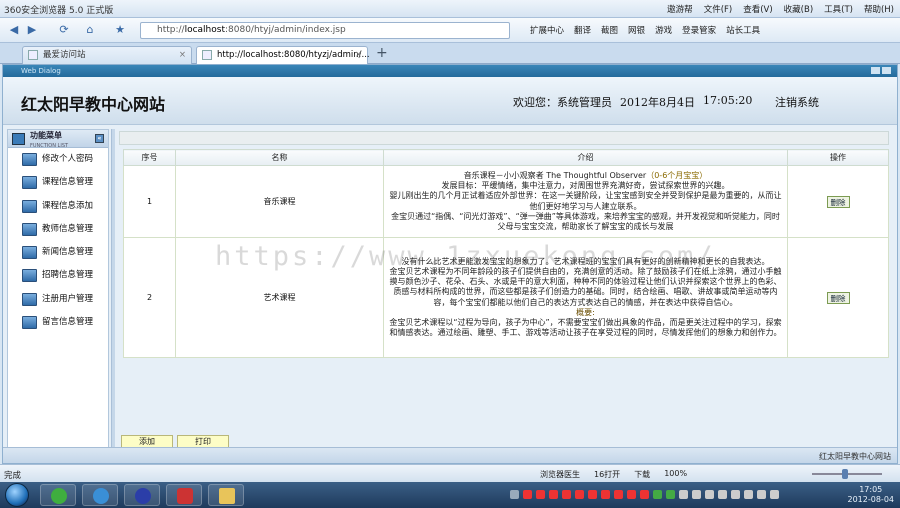 This screenshot has height=508, width=900. I want to click on tab-admin-page: http://localhost:8080/htyzj/admin/... ×, so click(283, 55).